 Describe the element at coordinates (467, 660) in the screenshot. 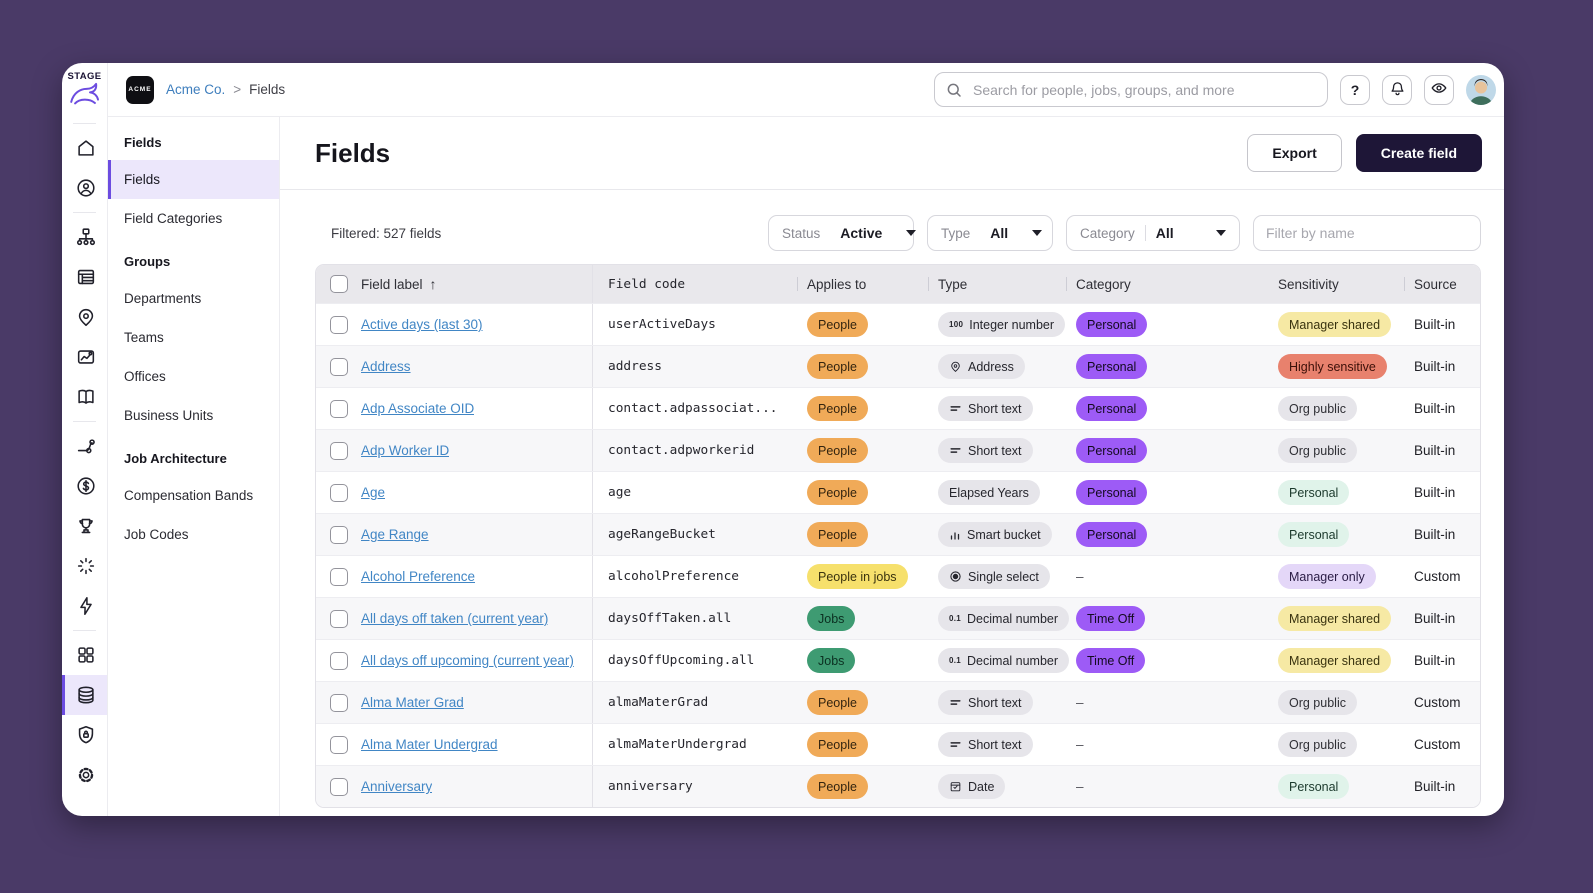

I see `field-label-link: All days off upcoming (current year)` at that location.